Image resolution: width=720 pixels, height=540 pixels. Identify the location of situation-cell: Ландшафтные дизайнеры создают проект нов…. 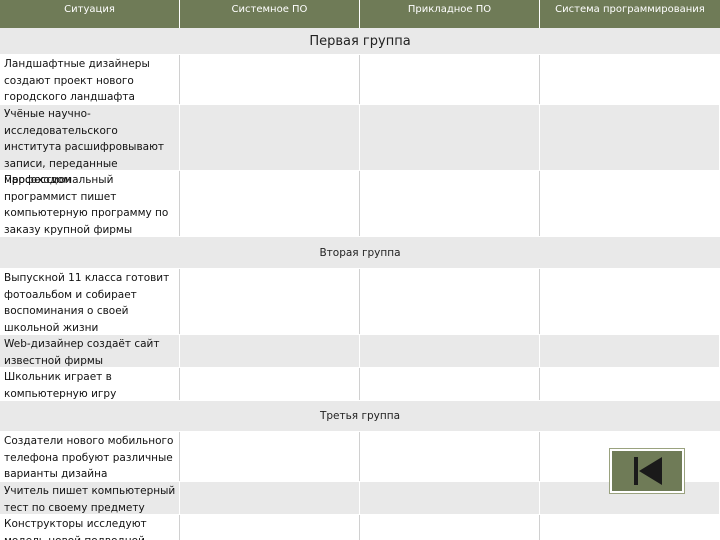
(90, 79).